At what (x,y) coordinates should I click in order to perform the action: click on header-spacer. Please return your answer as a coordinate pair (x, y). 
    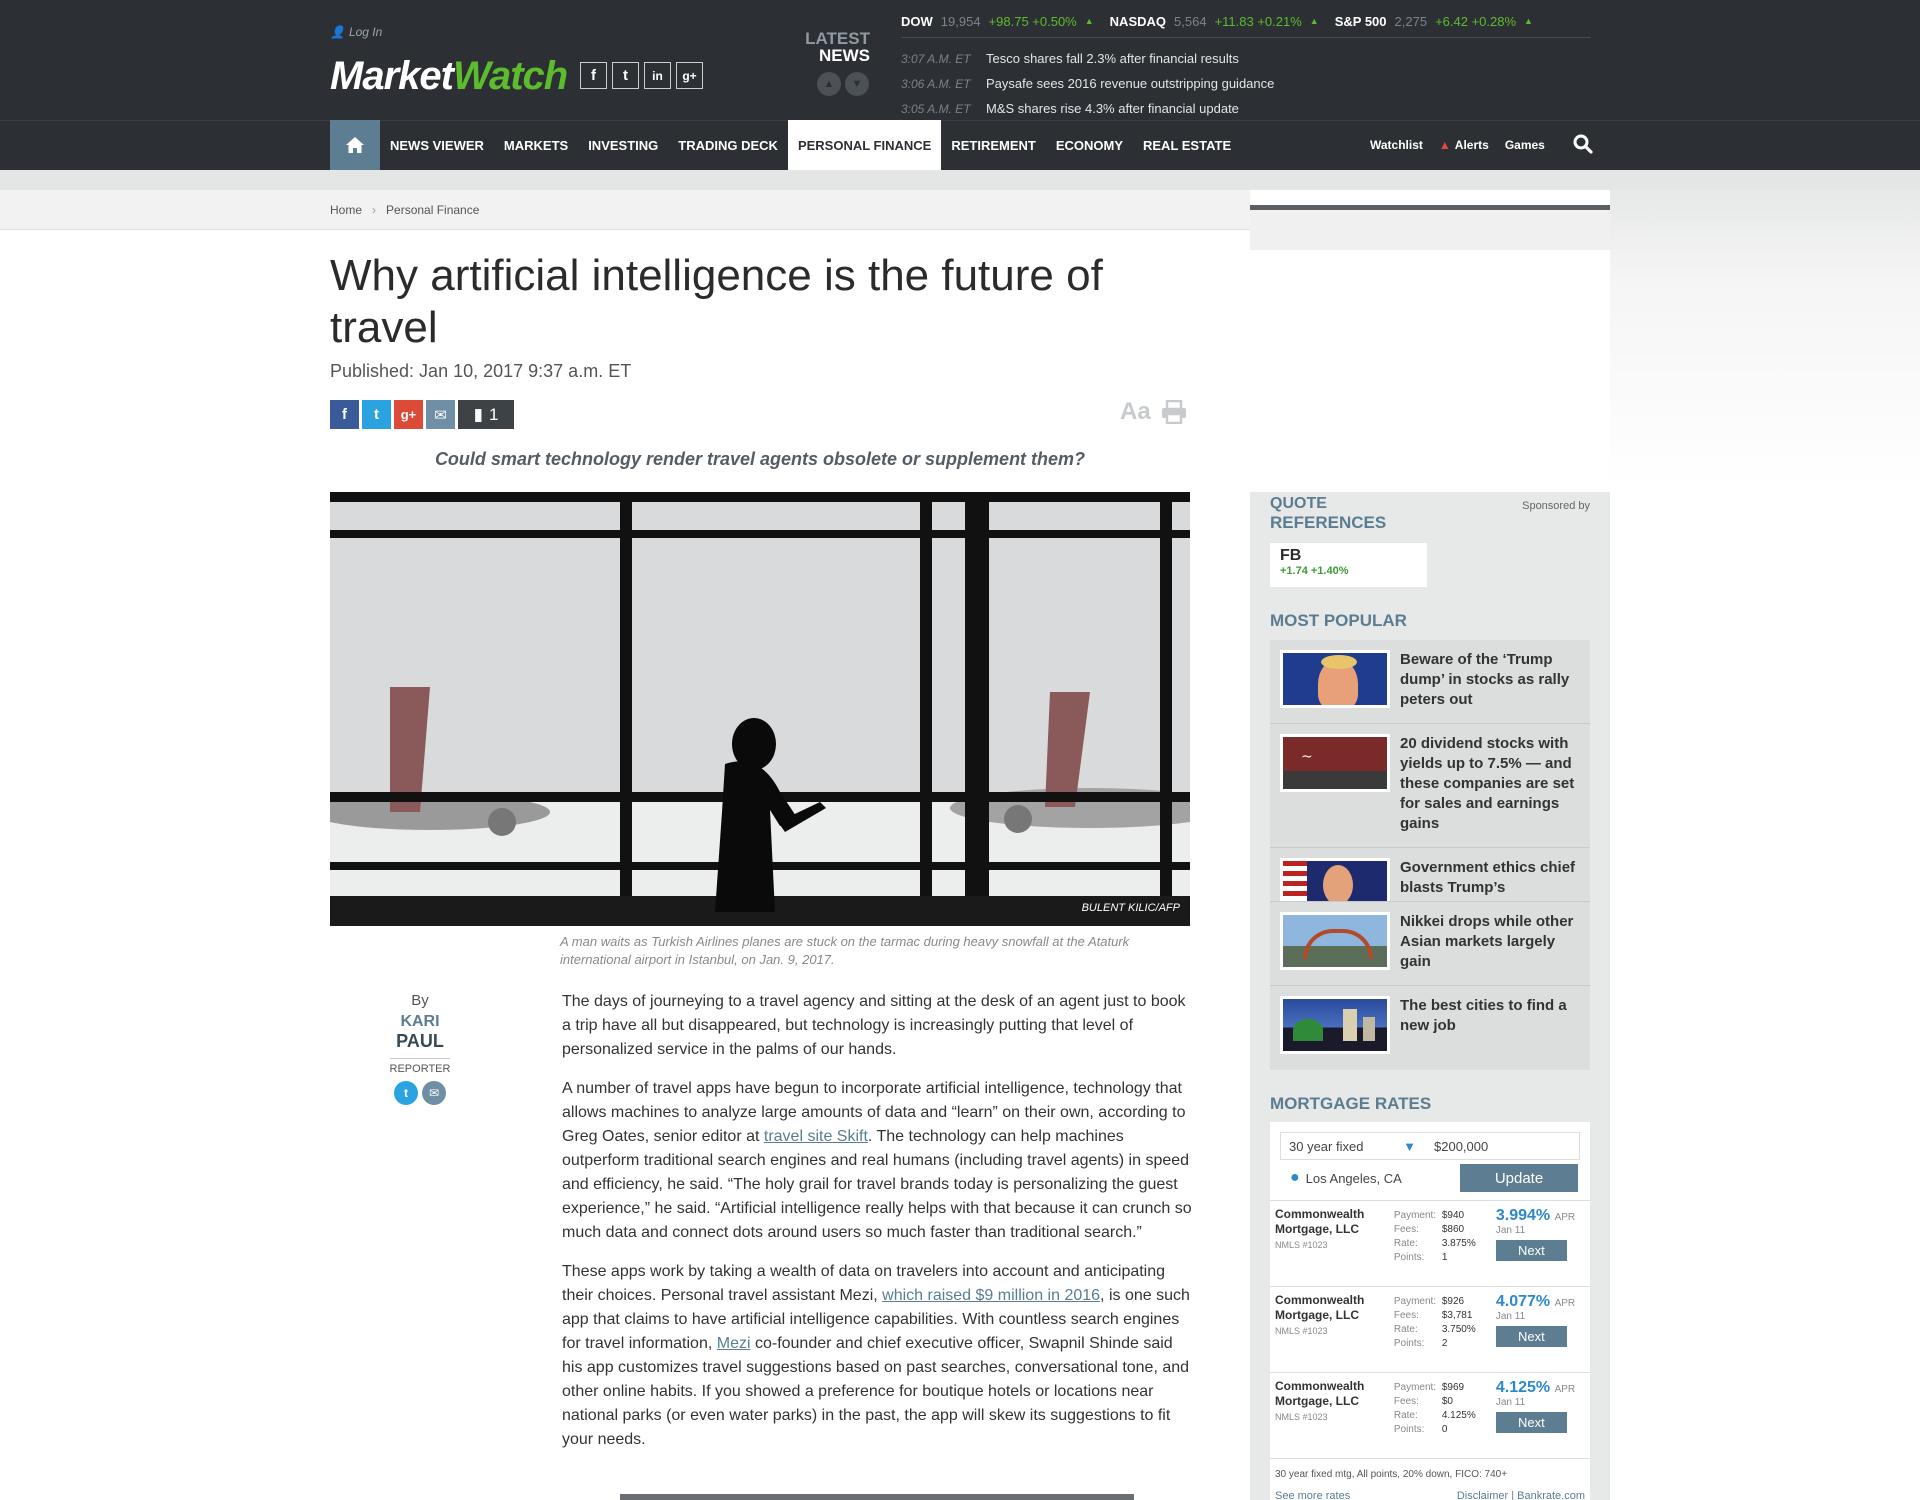
    Looking at the image, I should click on (960, 180).